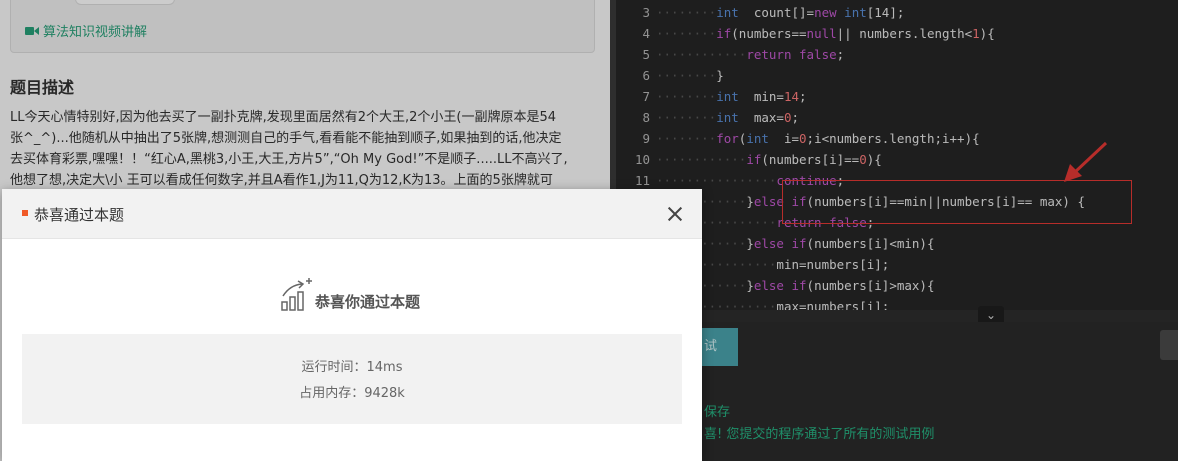 This screenshot has height=461, width=1178. Describe the element at coordinates (79, 215) in the screenshot. I see `dialog-title: 恭喜通过本题` at that location.